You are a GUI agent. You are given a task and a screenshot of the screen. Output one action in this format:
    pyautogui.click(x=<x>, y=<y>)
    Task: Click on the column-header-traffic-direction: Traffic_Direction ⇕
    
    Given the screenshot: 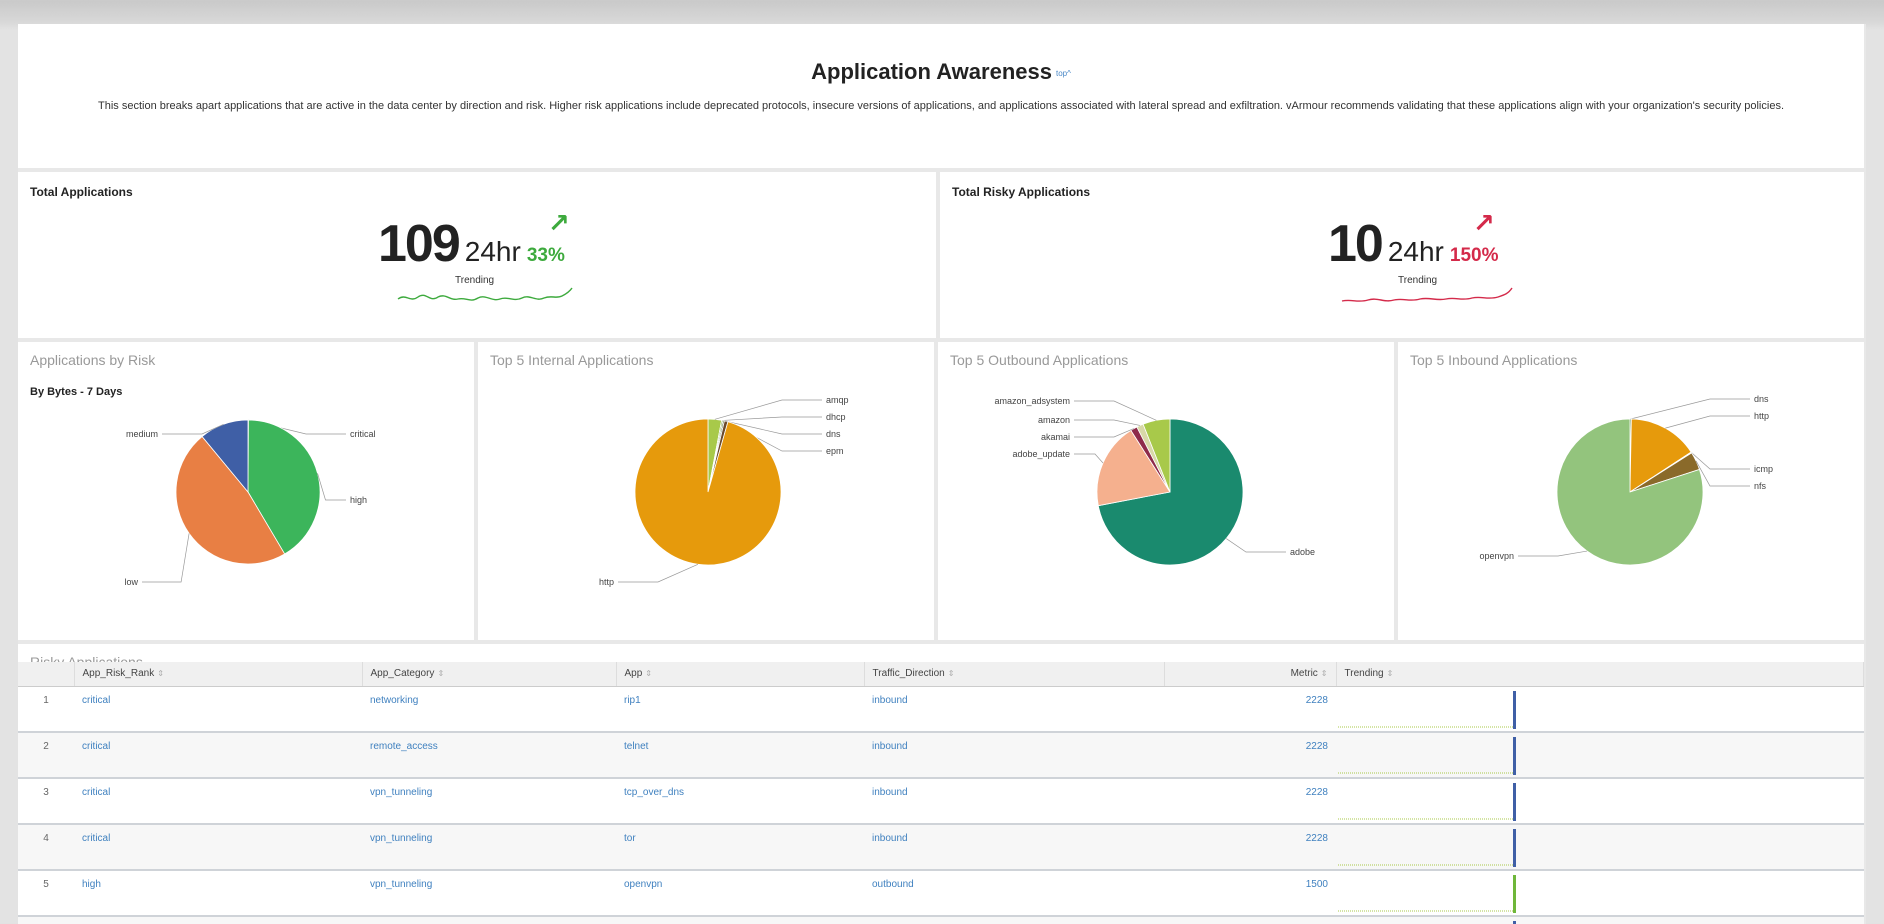 What is the action you would take?
    pyautogui.click(x=1014, y=674)
    